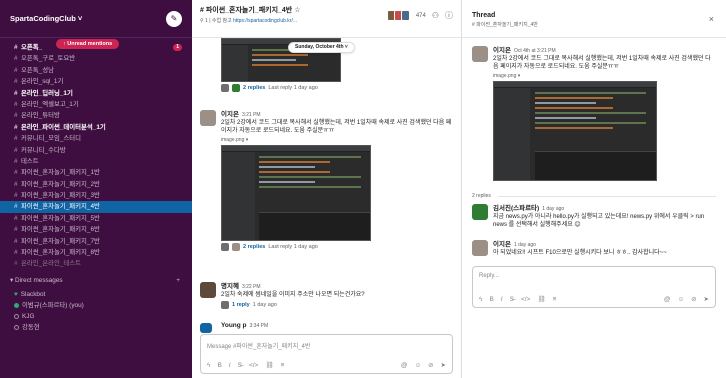 This screenshot has height=378, width=726. Describe the element at coordinates (96, 195) in the screenshot. I see `sidebar-item-channel: # 파이썬_혼자놀기_패키지_3반` at that location.